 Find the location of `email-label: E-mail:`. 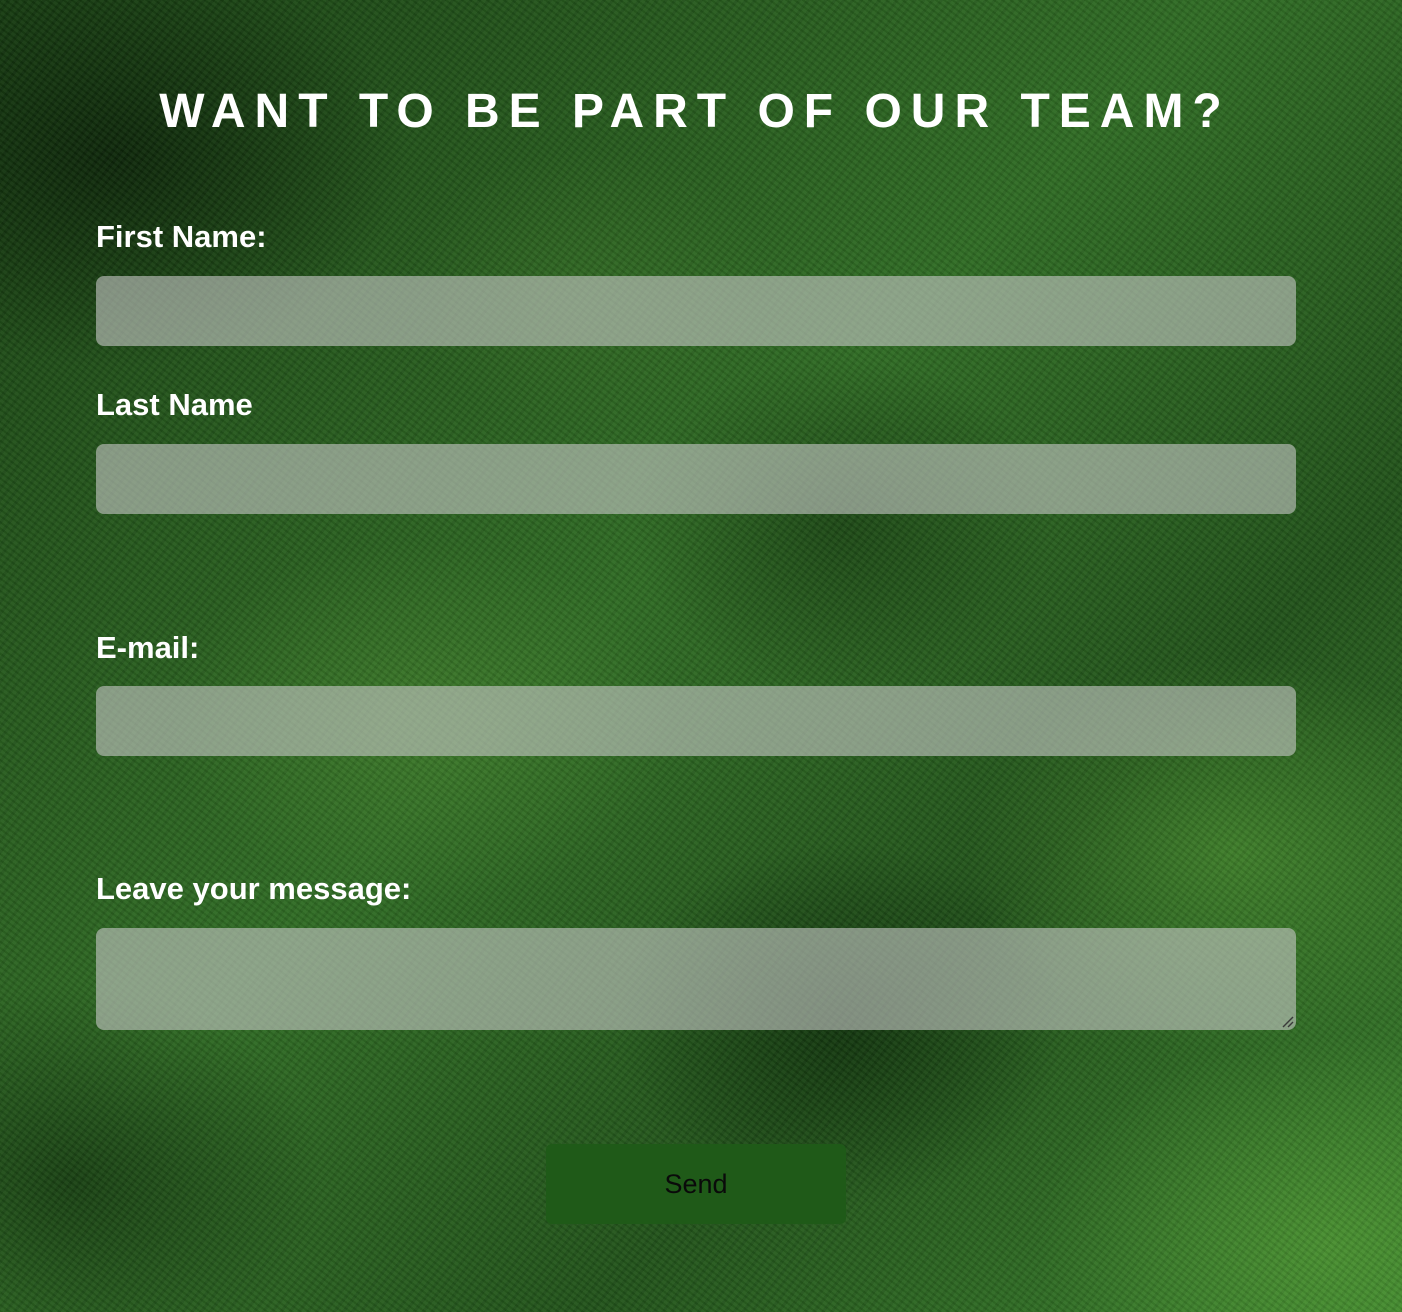

email-label: E-mail: is located at coordinates (148, 647).